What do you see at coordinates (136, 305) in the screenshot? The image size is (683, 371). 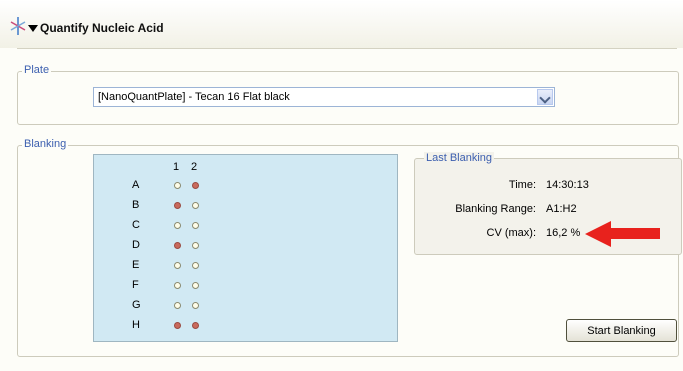 I see `row-label: G` at bounding box center [136, 305].